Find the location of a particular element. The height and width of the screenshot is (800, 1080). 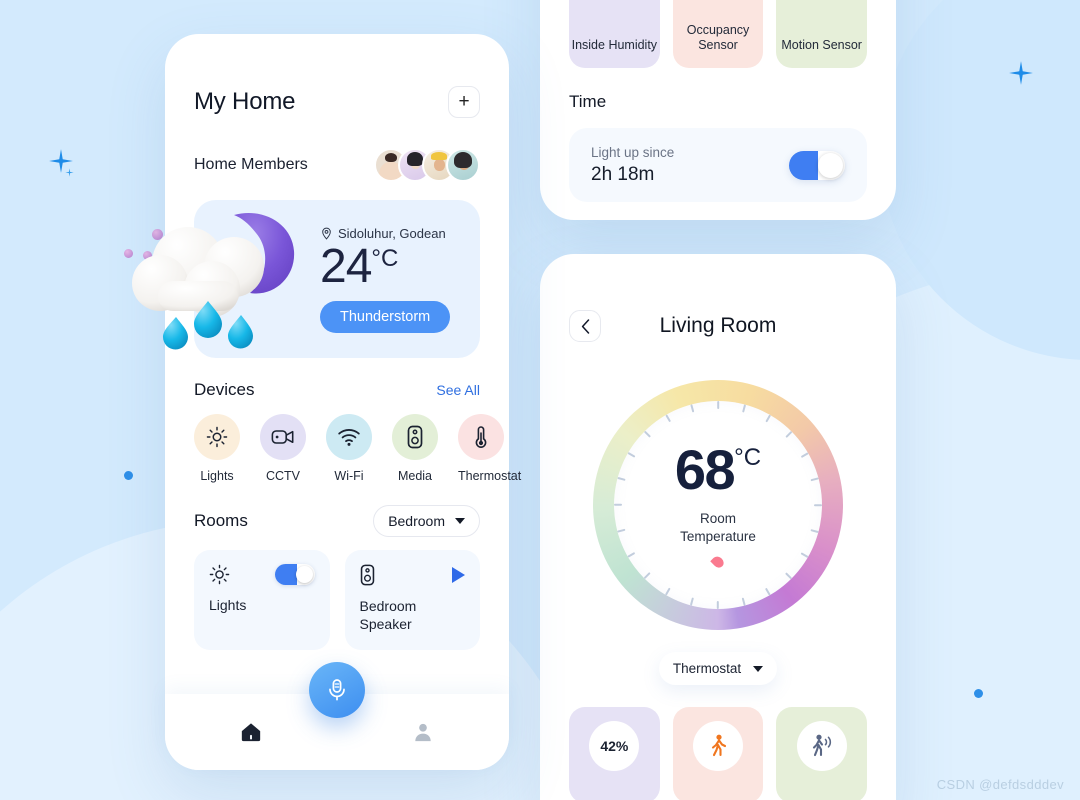

weather-info: Sidoluhur, Godean 24 °C Thunderstorm is located at coordinates (385, 279).